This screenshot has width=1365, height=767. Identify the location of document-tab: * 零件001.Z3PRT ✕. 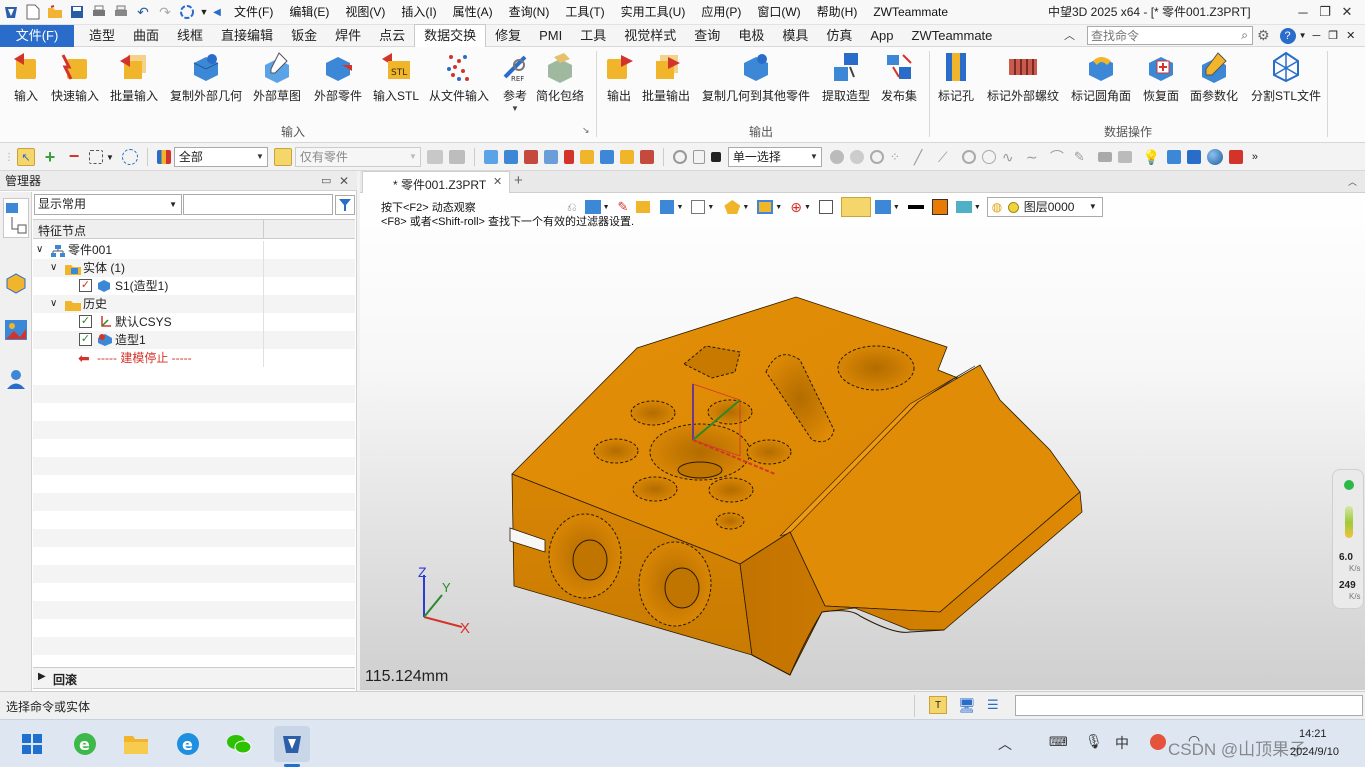
(436, 182).